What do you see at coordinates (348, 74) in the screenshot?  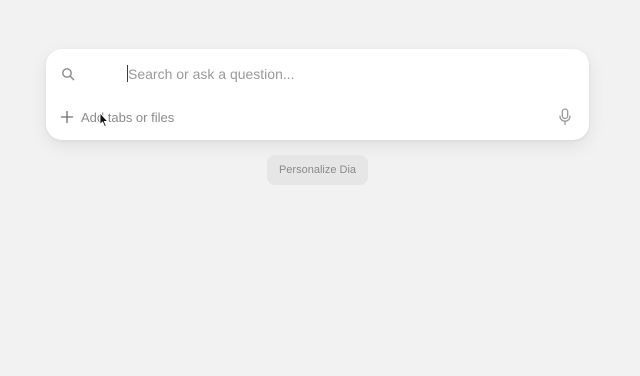 I see `search-input` at bounding box center [348, 74].